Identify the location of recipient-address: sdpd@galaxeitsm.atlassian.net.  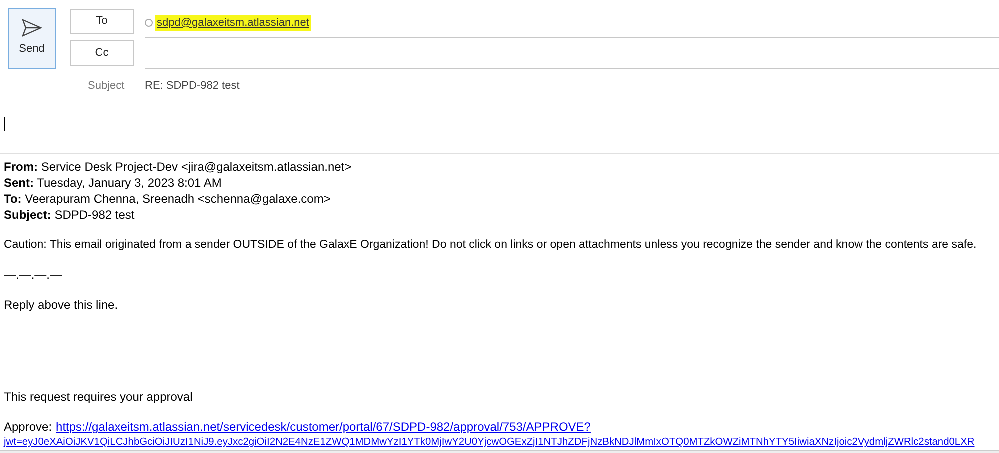
(233, 23).